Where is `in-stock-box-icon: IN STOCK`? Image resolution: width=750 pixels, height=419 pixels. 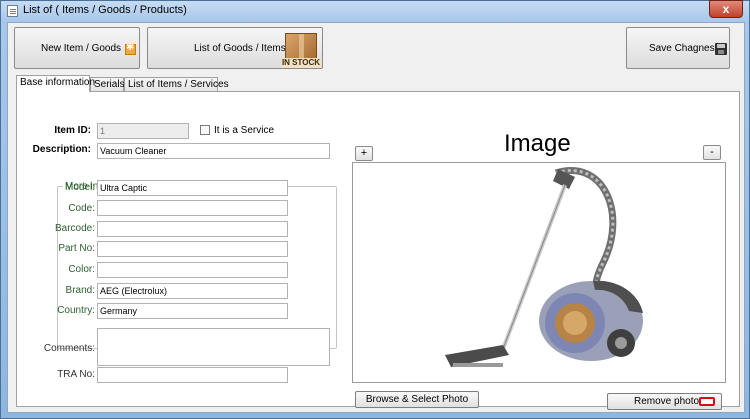 in-stock-box-icon: IN STOCK is located at coordinates (301, 49).